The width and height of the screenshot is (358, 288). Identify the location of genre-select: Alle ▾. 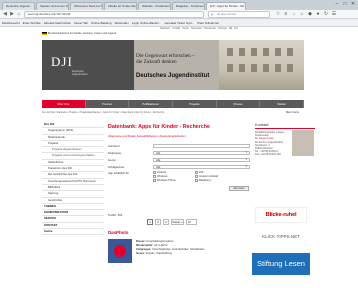
(201, 159).